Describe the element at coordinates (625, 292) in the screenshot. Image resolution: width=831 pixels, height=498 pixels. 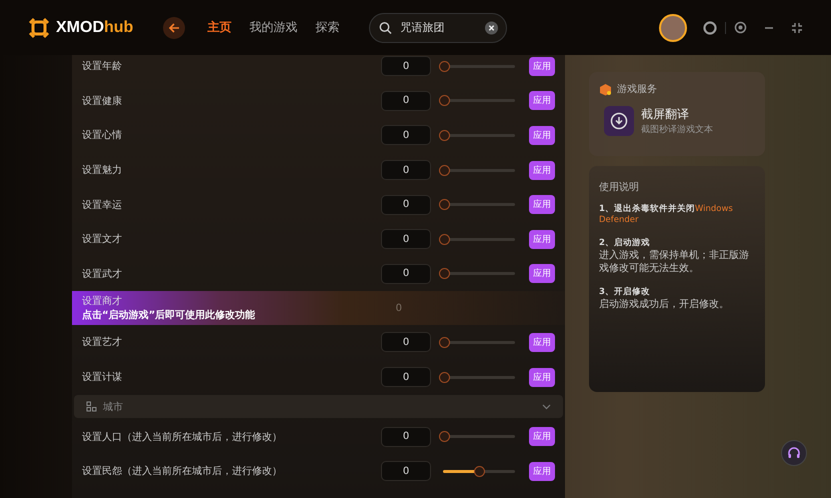
I see `step-title: 3、开启修改` at that location.